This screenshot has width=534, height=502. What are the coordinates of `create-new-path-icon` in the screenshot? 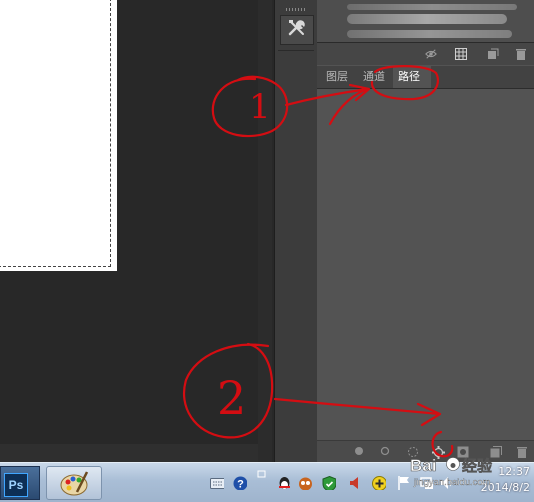 It's located at (496, 452).